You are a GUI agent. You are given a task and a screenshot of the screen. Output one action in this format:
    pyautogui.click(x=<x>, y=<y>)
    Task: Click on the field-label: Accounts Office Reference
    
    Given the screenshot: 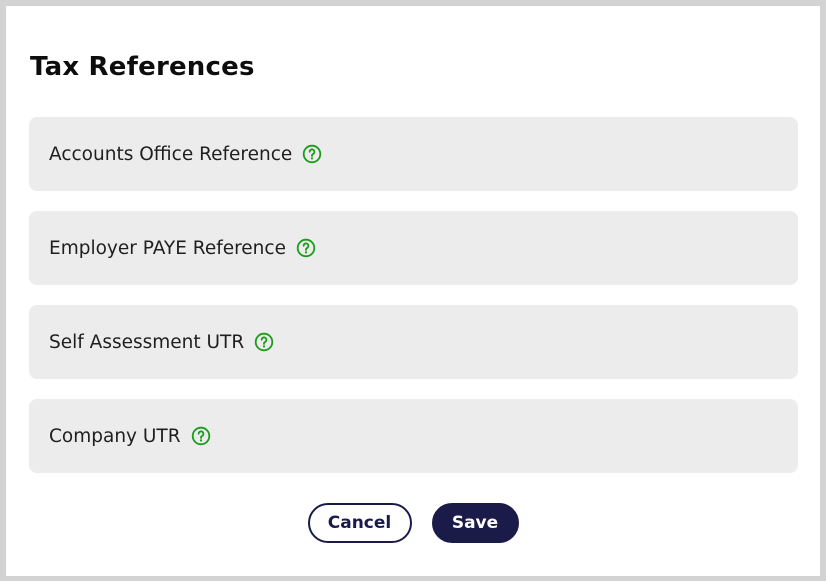 What is the action you would take?
    pyautogui.click(x=171, y=154)
    